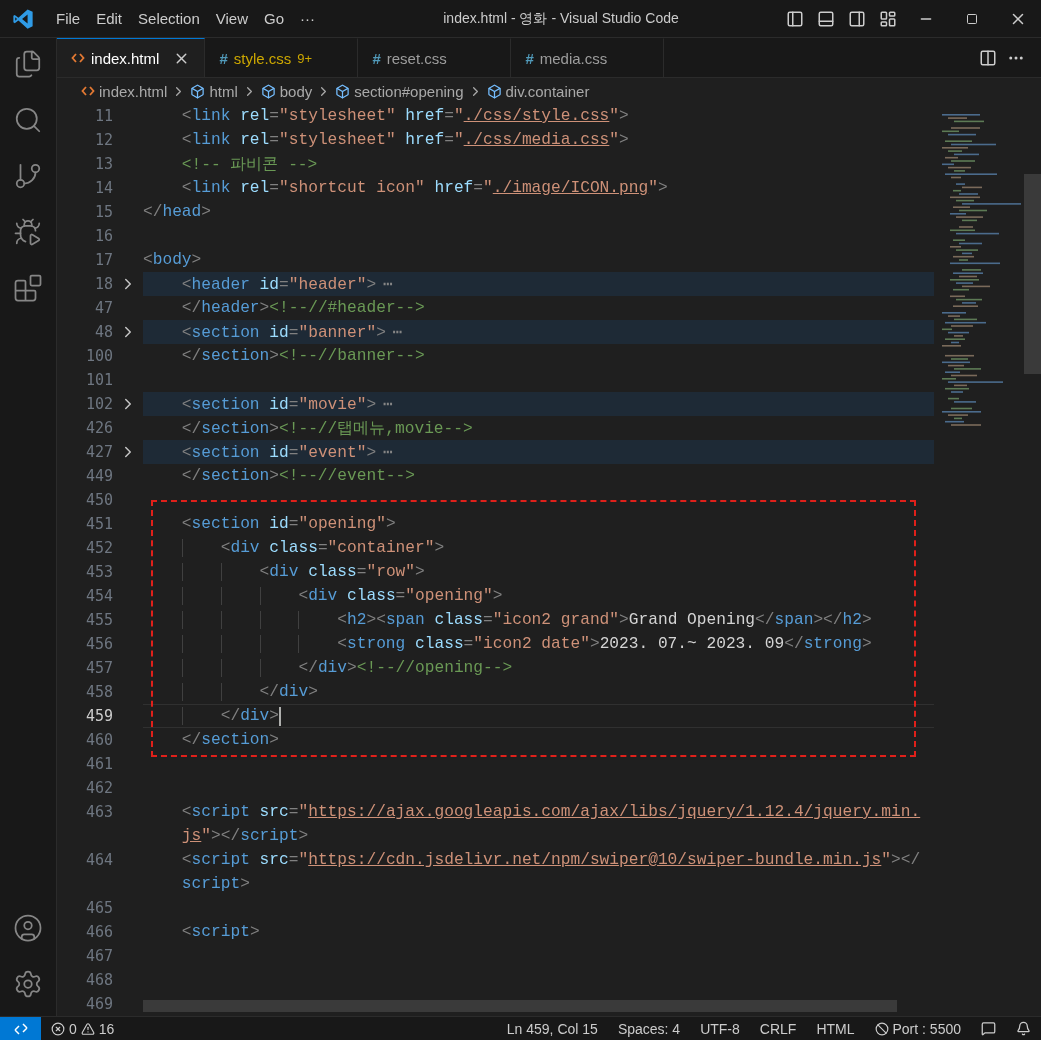 This screenshot has height=1040, width=1041. I want to click on run-debug-icon, so click(28, 232).